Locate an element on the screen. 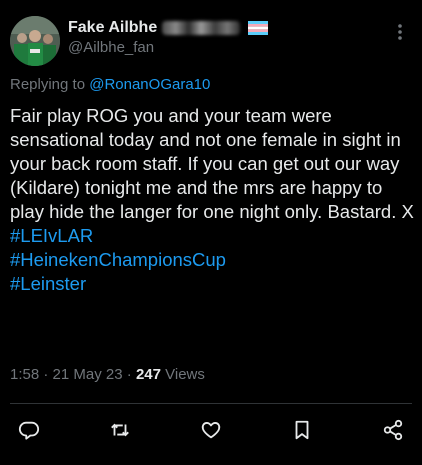 The width and height of the screenshot is (422, 465). transgender-flag-icon is located at coordinates (258, 28).